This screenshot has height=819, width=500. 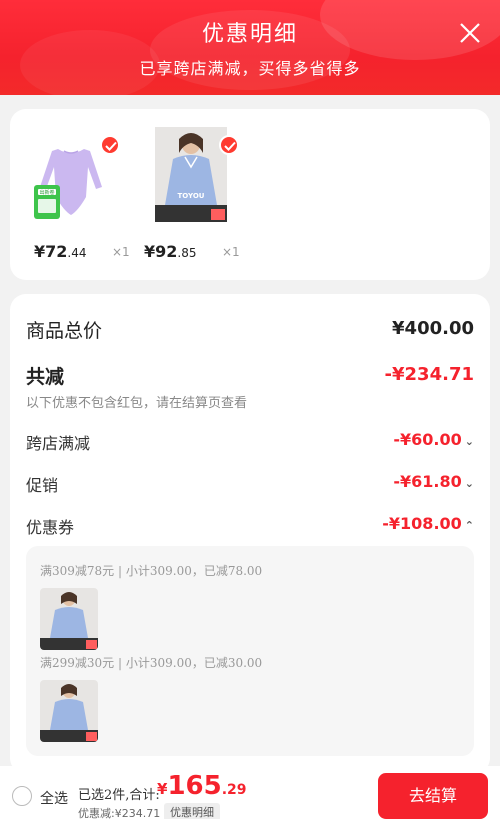 What do you see at coordinates (50, 527) in the screenshot?
I see `discount-label: 优惠券` at bounding box center [50, 527].